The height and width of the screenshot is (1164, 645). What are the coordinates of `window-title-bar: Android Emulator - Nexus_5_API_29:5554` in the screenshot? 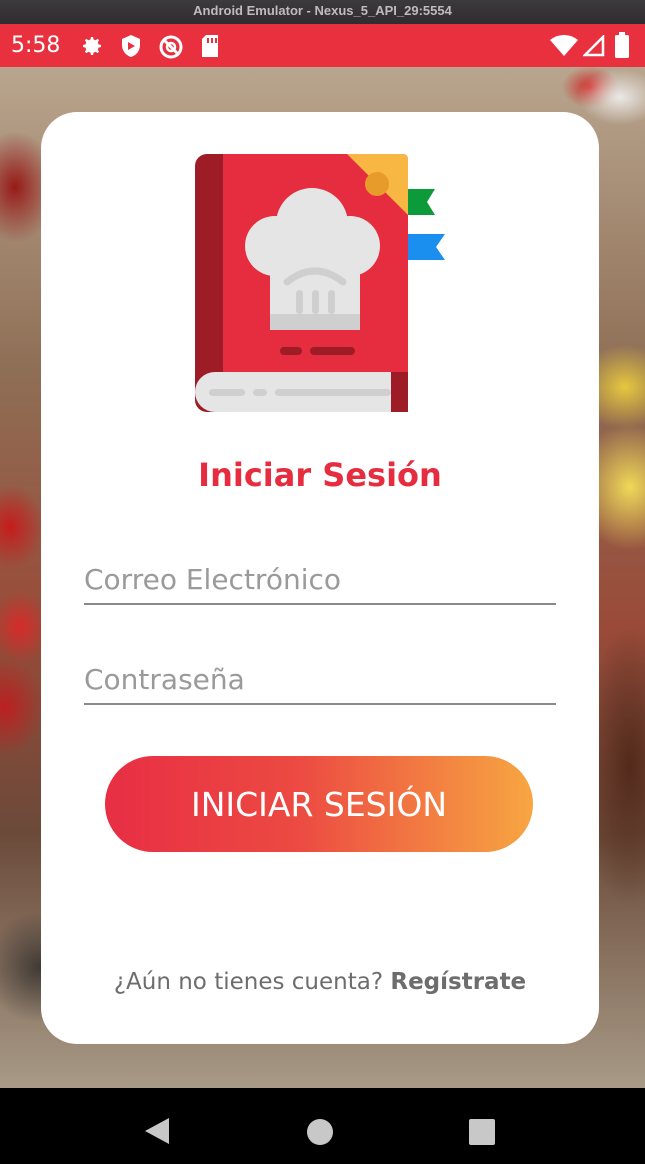 It's located at (322, 12).